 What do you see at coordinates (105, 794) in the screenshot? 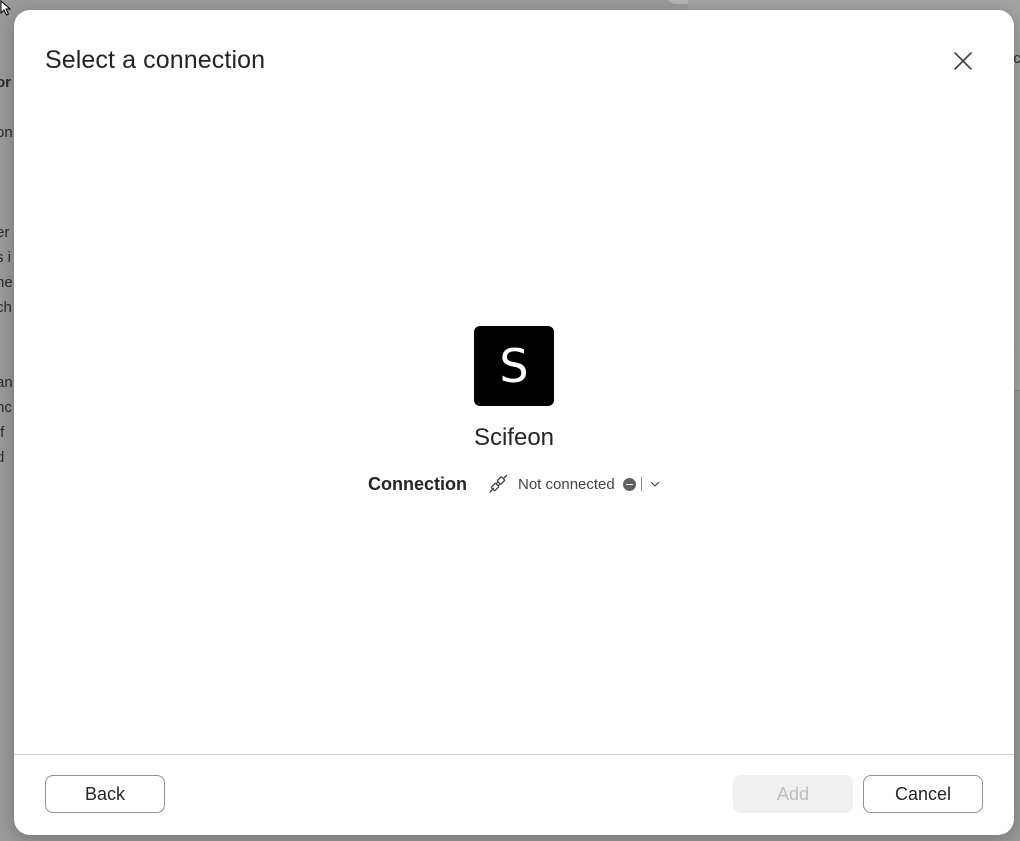
I see `back-button: Back` at bounding box center [105, 794].